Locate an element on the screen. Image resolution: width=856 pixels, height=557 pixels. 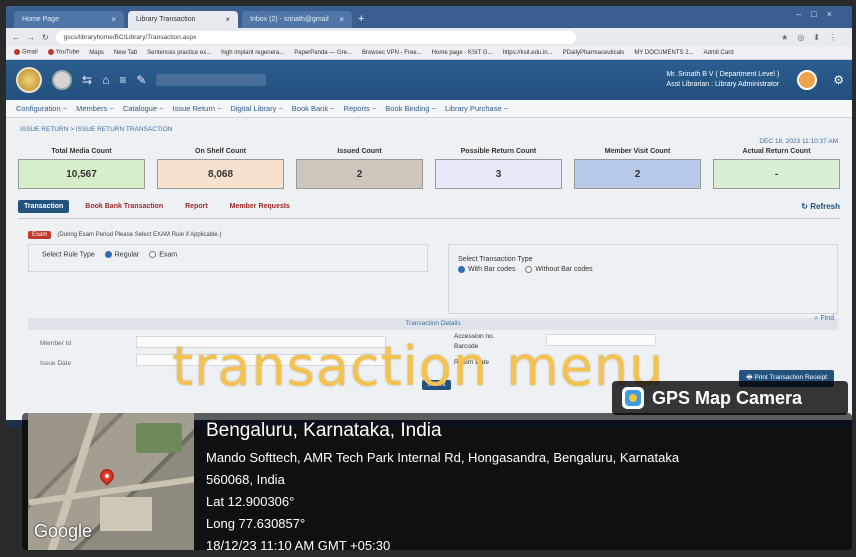
forward-icon: → is located at coordinates (31, 37).